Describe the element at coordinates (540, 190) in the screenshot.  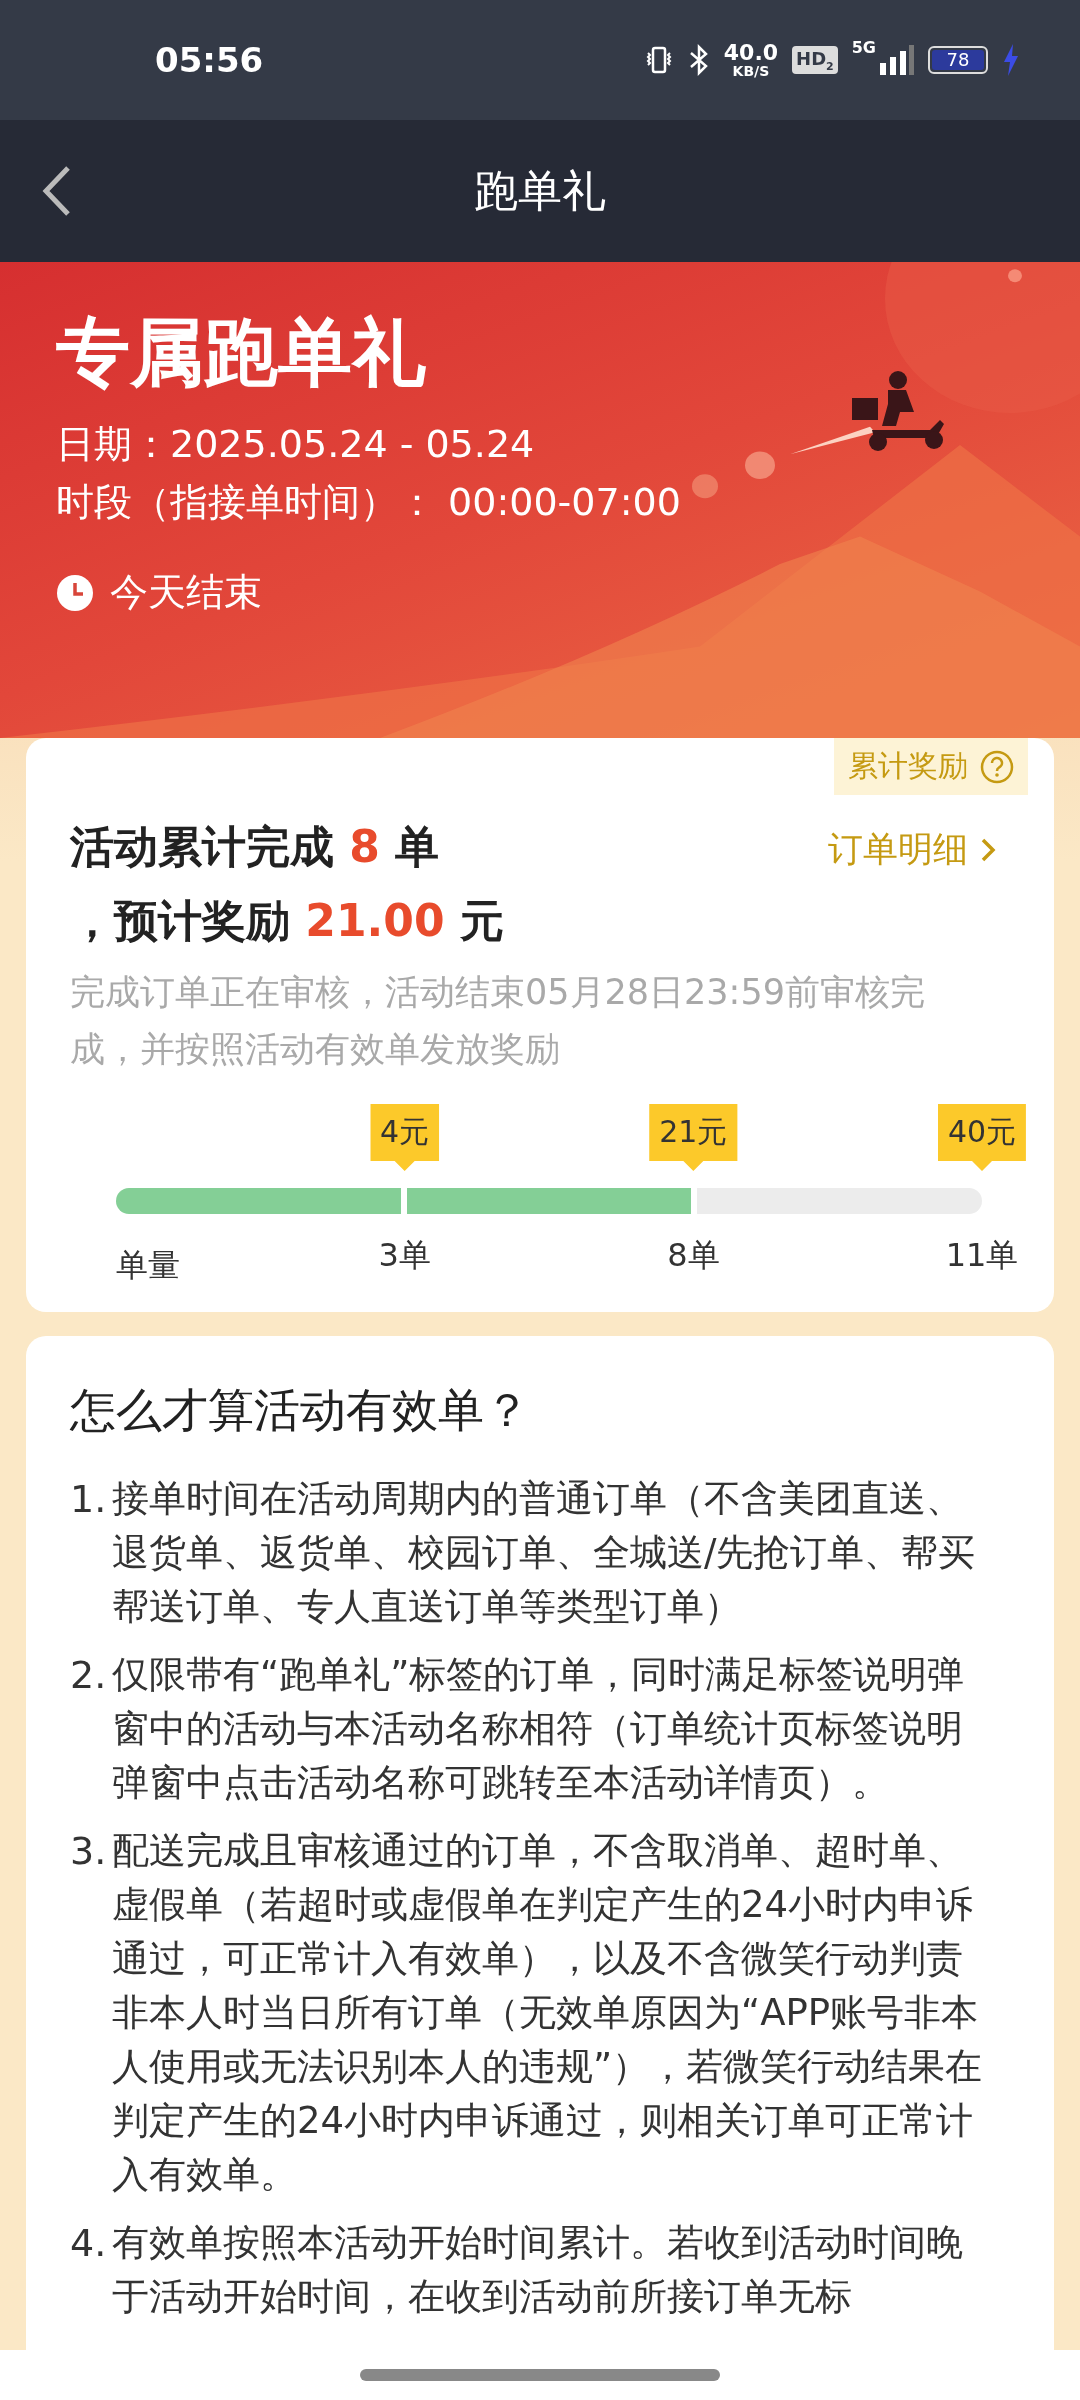
I see `page-title: 跑单礼` at that location.